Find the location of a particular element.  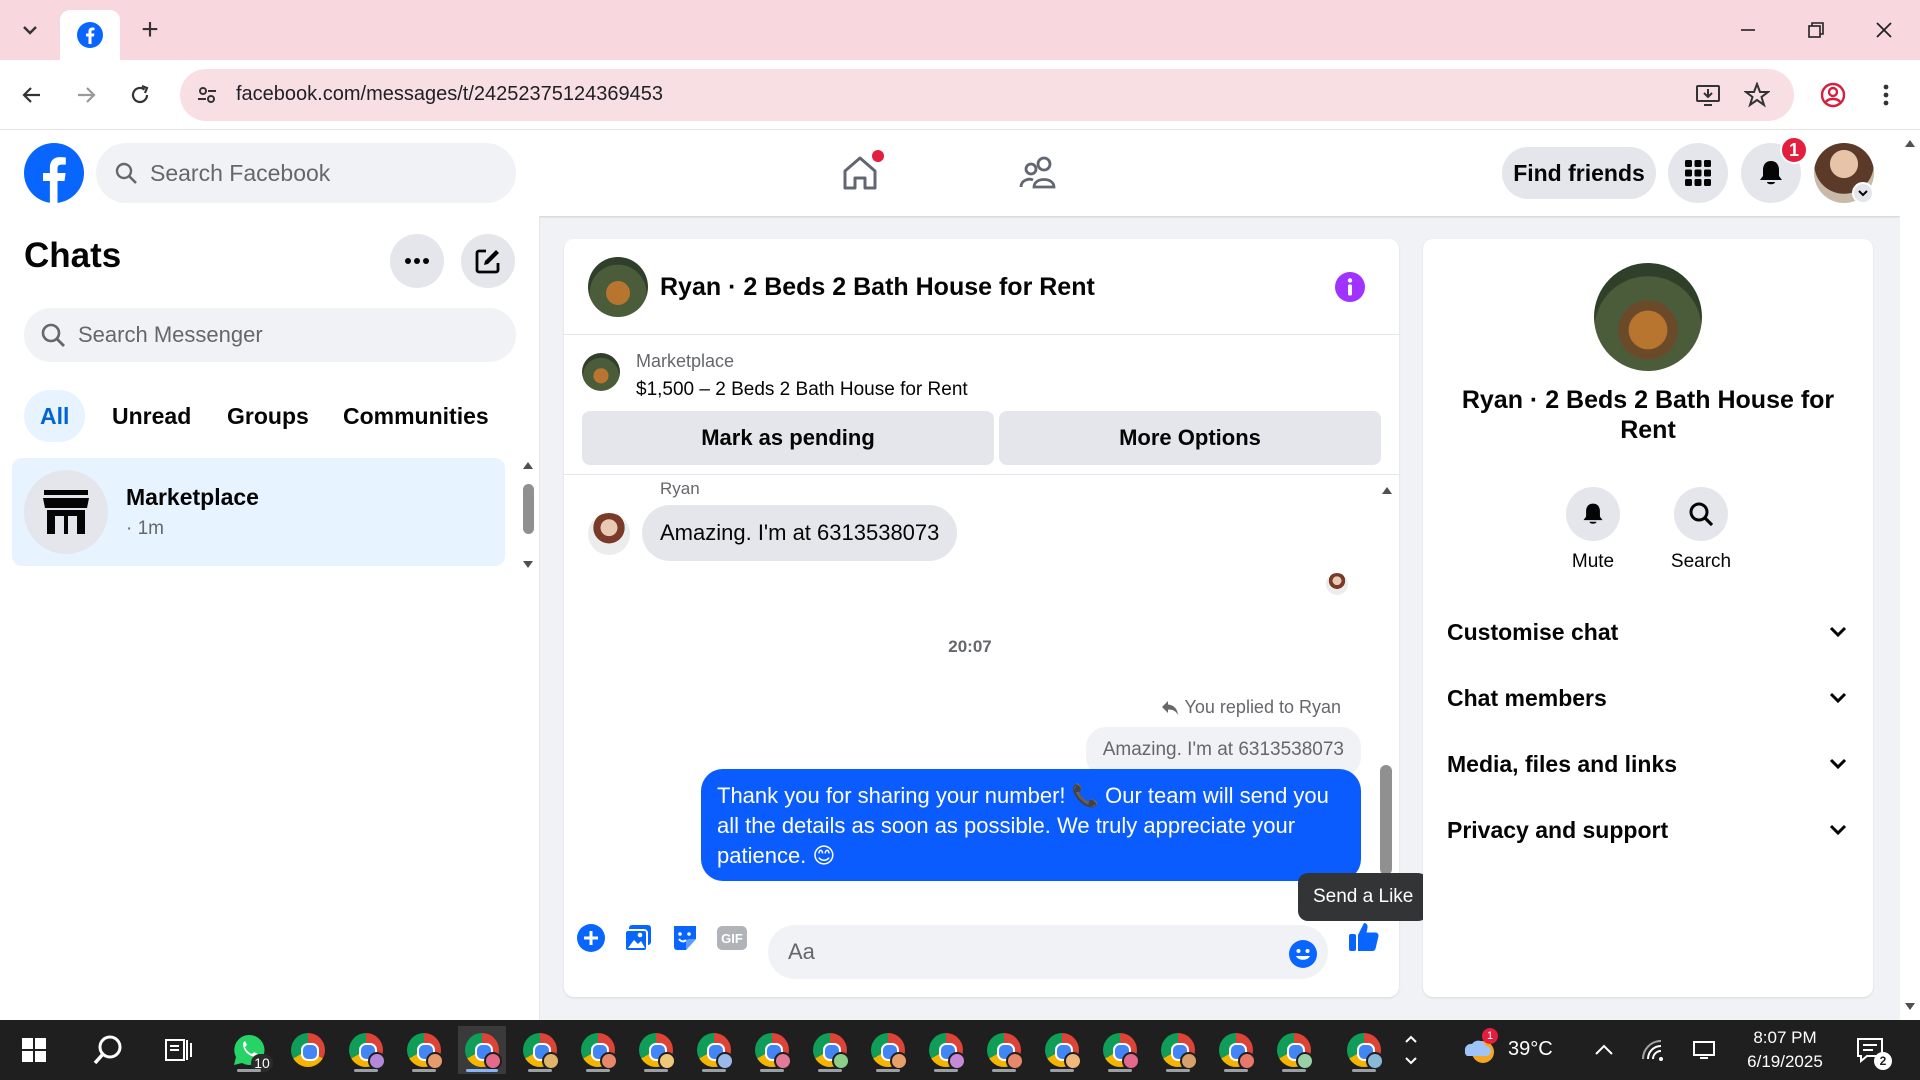

compose-icon is located at coordinates (487, 261).